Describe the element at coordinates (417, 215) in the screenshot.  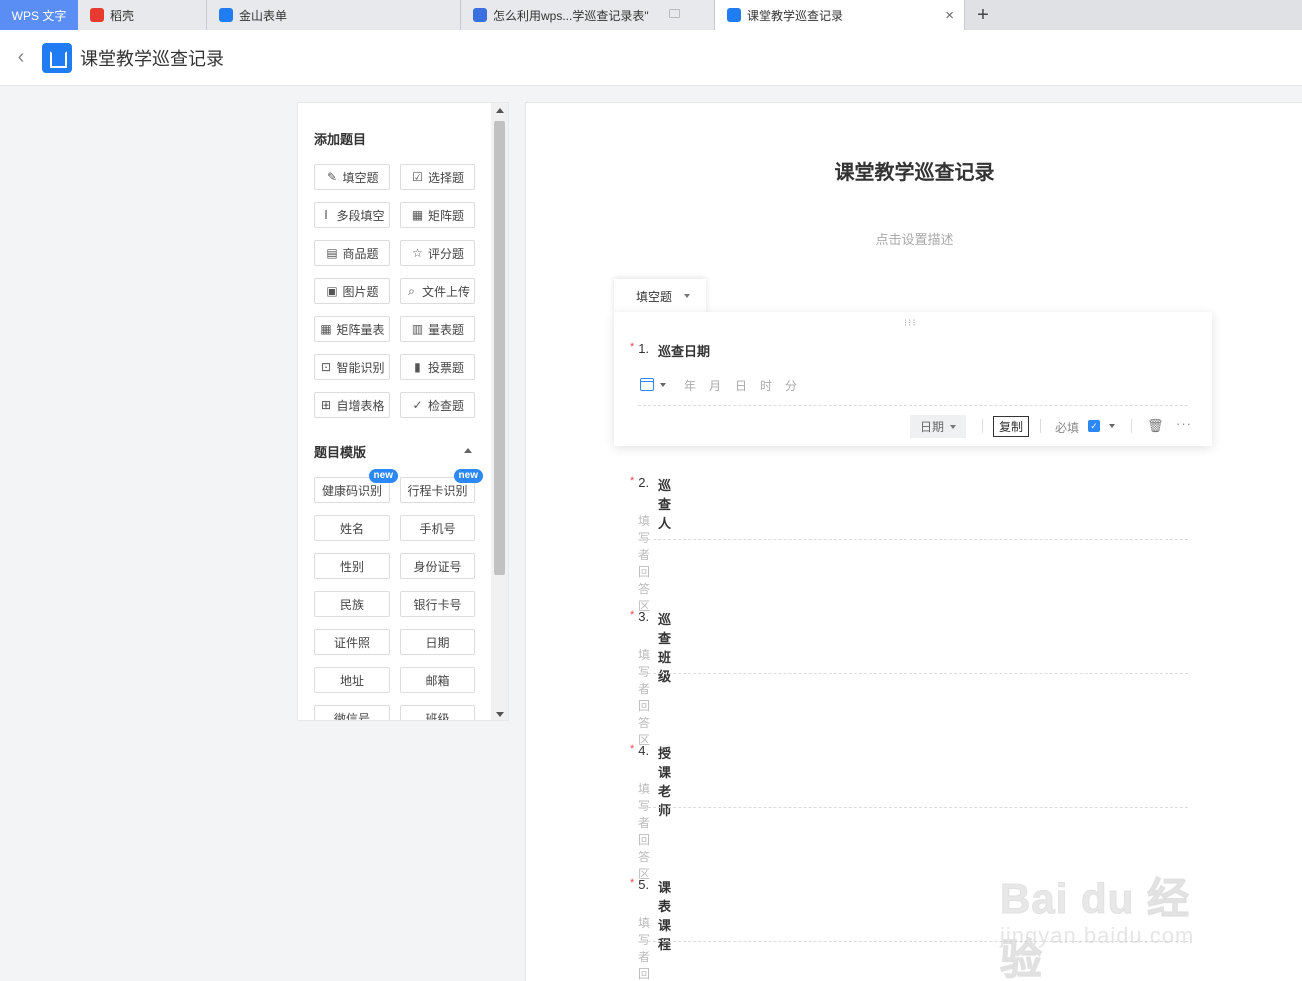
I see `grid-icon: ▦` at that location.